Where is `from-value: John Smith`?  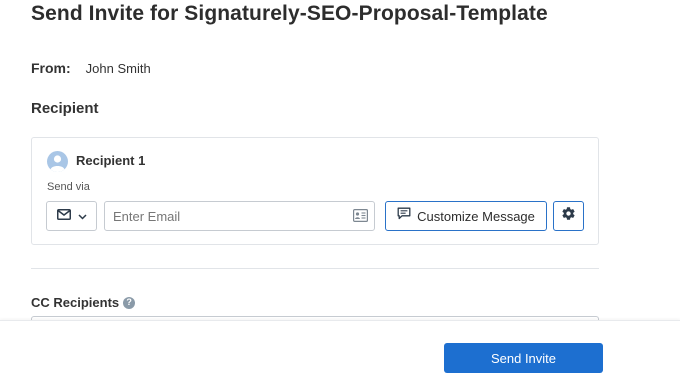 from-value: John Smith is located at coordinates (118, 68).